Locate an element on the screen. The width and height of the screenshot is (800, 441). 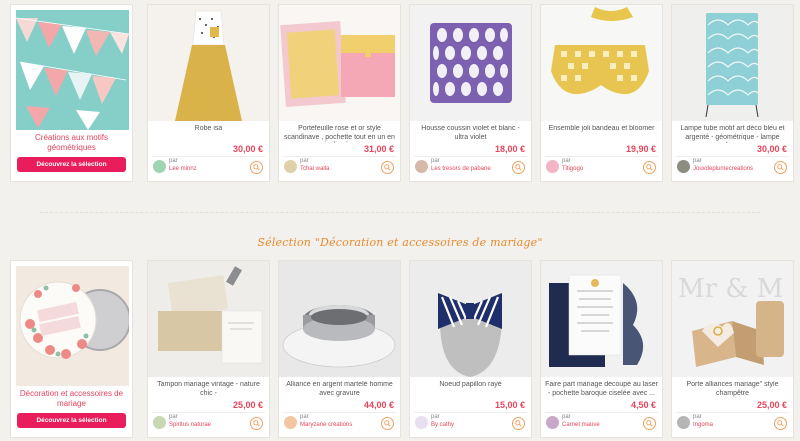
violet-cushion-image is located at coordinates (470, 63).